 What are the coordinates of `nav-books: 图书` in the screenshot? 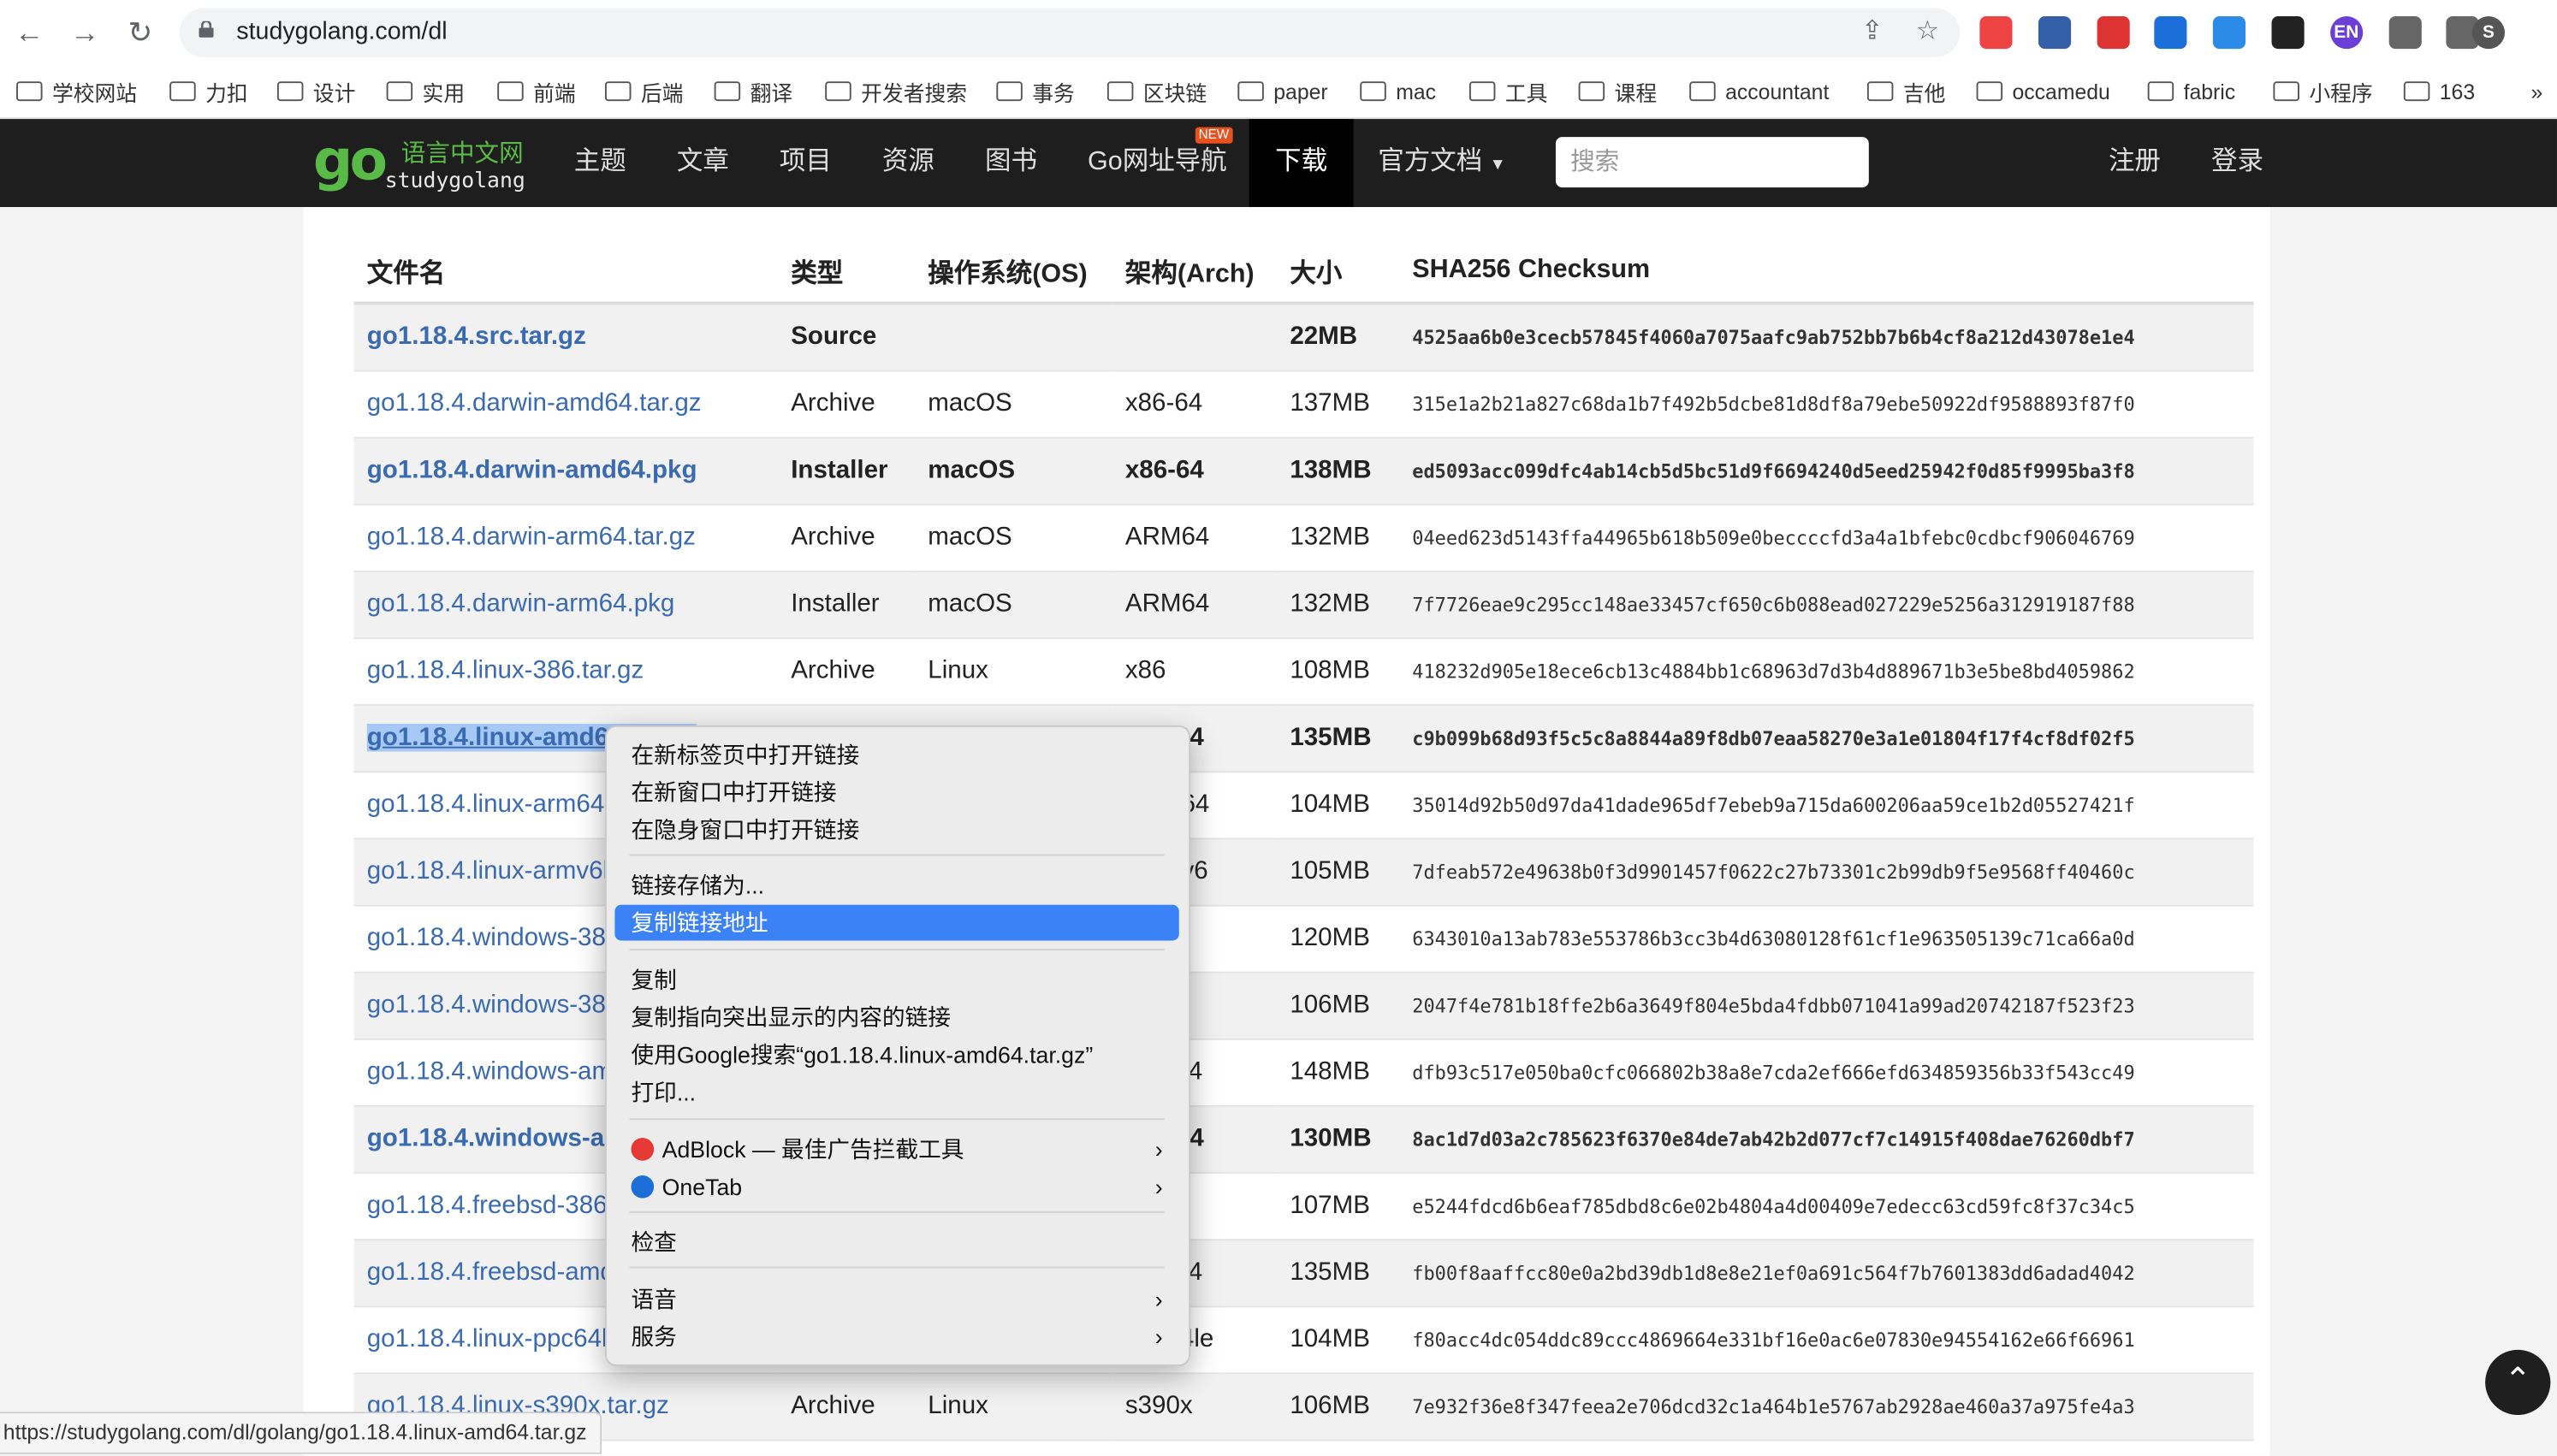 It's located at (1011, 163).